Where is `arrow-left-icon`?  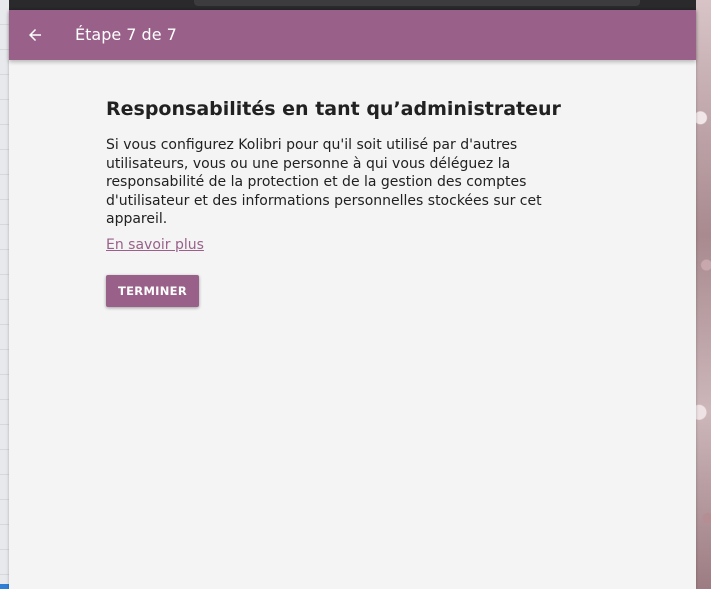 arrow-left-icon is located at coordinates (35, 35).